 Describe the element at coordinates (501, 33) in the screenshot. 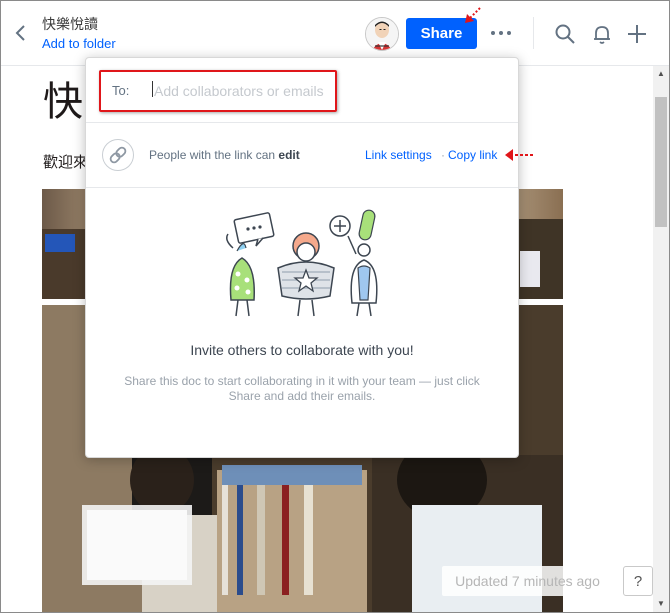

I see `more-icon` at that location.